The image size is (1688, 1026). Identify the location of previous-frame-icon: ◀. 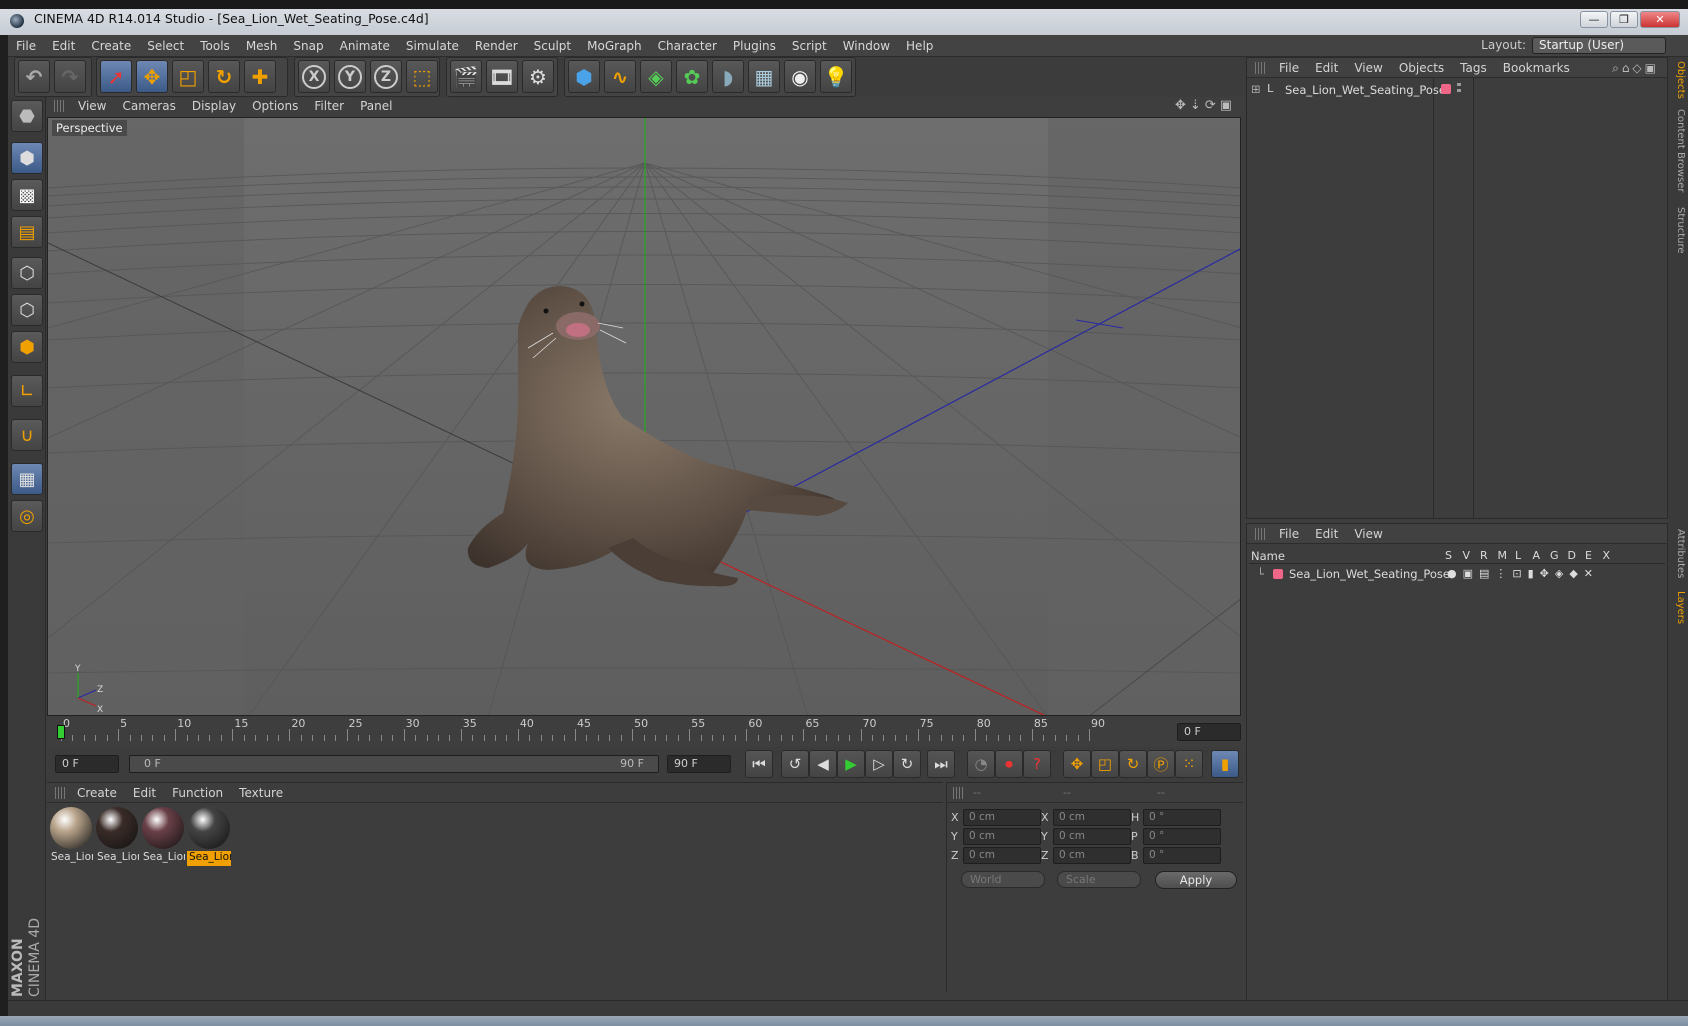
(823, 764).